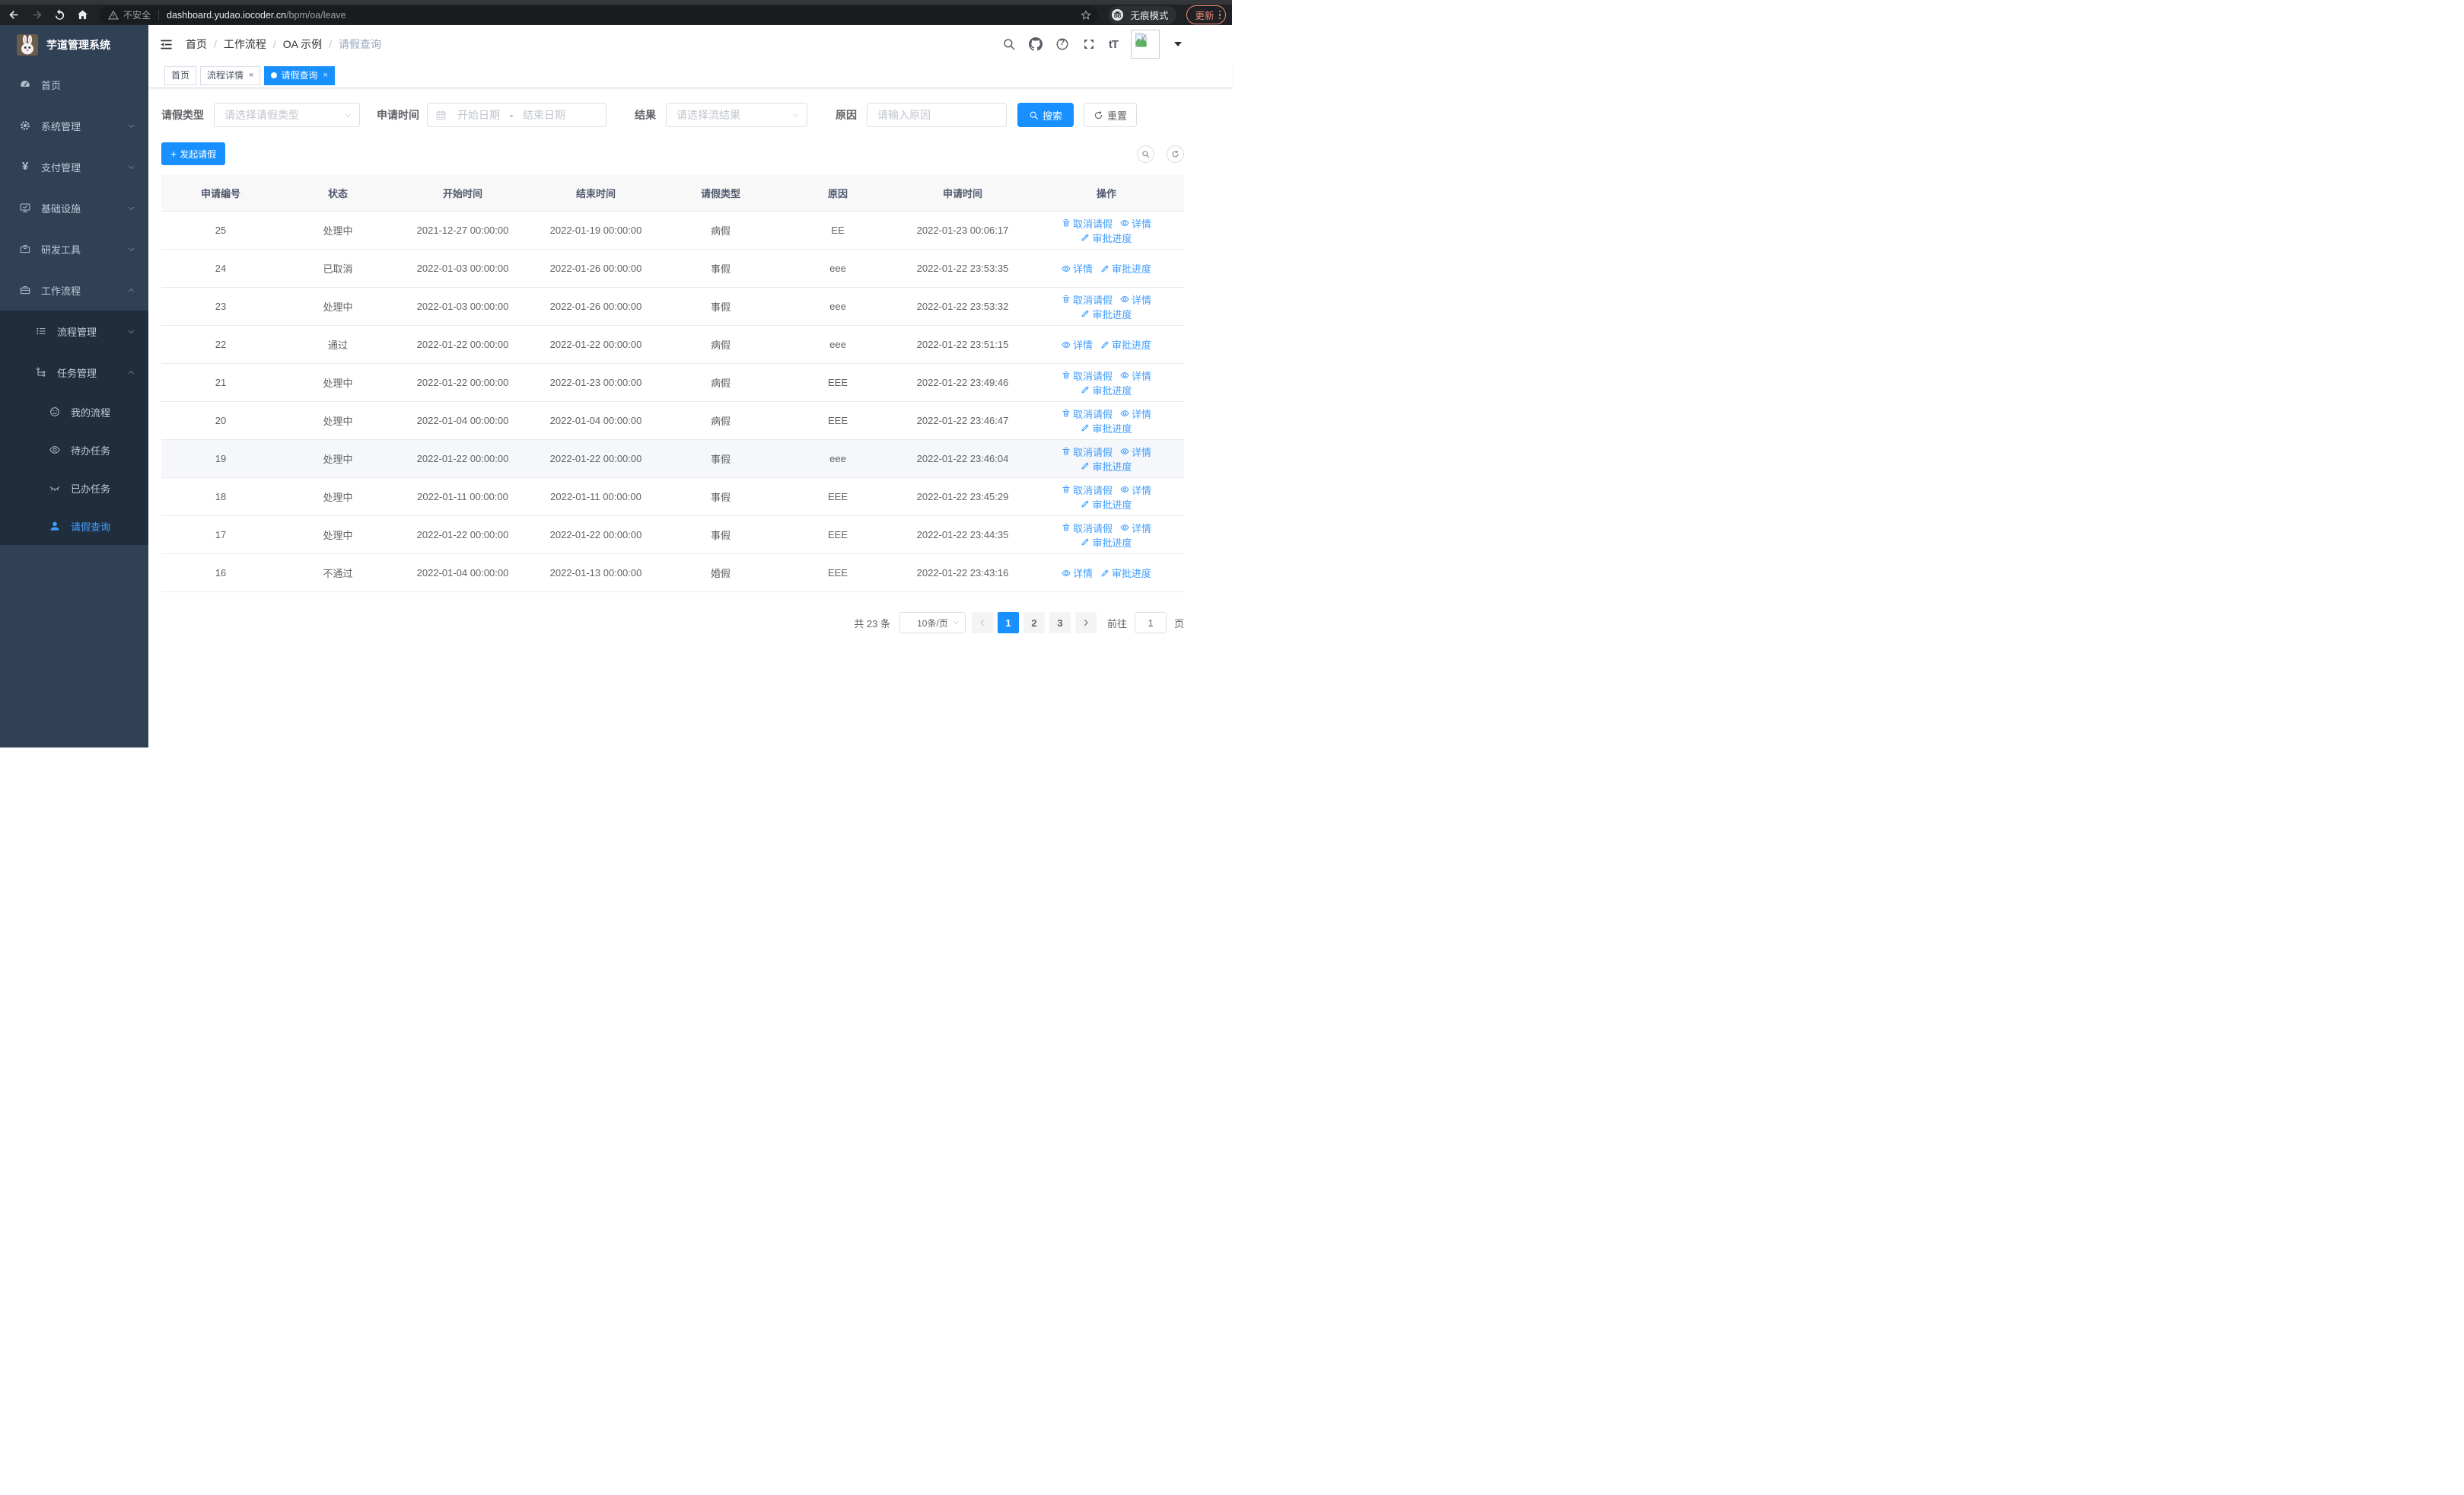 This screenshot has height=1495, width=2464. Describe the element at coordinates (720, 230) in the screenshot. I see `cell-type: 病假` at that location.